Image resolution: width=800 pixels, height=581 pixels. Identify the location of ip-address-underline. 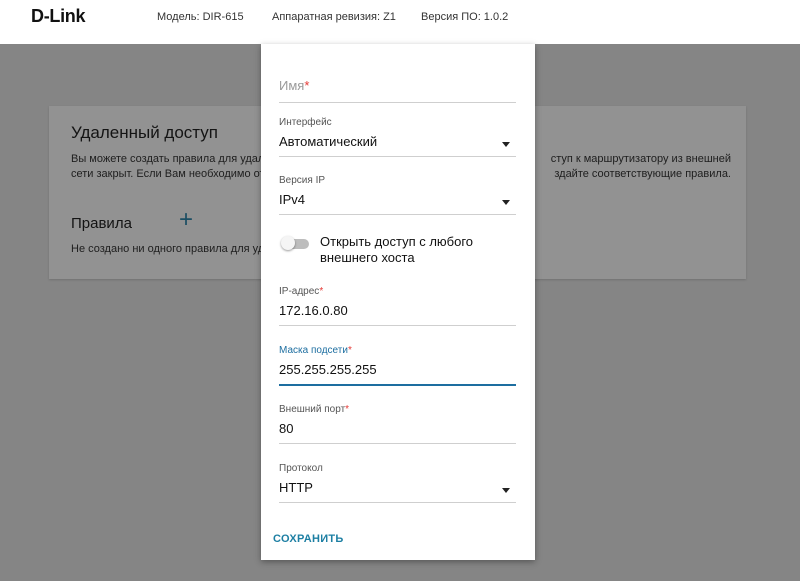
(397, 325).